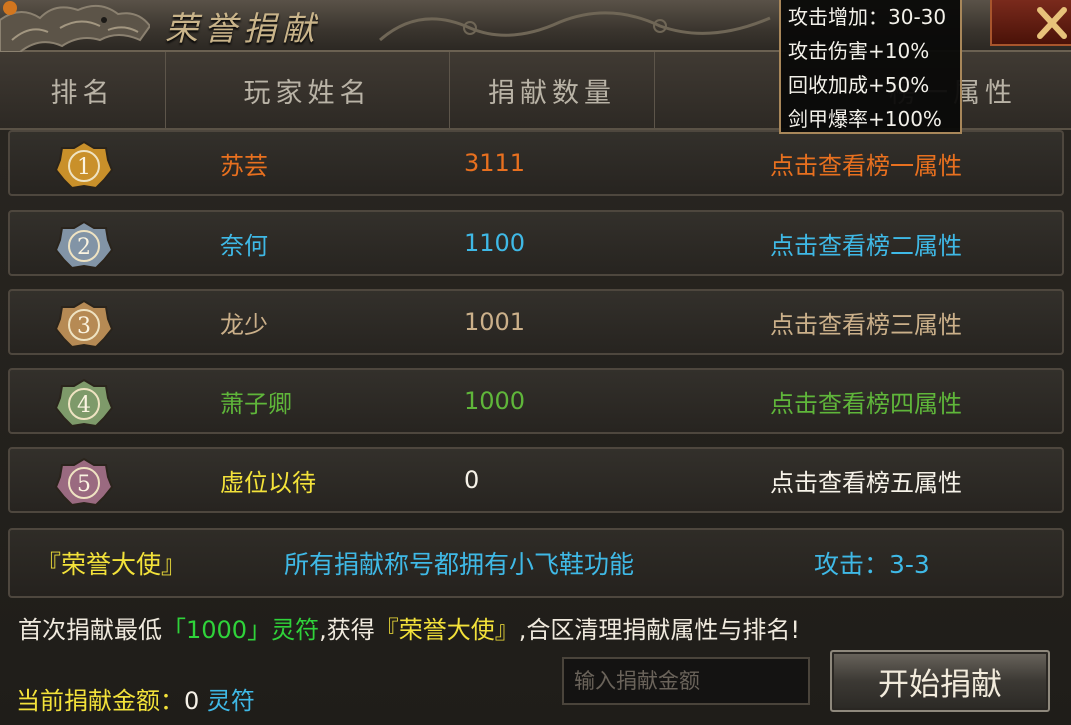 Image resolution: width=1071 pixels, height=725 pixels. Describe the element at coordinates (536, 163) in the screenshot. I see `table-row: 1 苏芸 3111 点击查看榜一属性` at that location.